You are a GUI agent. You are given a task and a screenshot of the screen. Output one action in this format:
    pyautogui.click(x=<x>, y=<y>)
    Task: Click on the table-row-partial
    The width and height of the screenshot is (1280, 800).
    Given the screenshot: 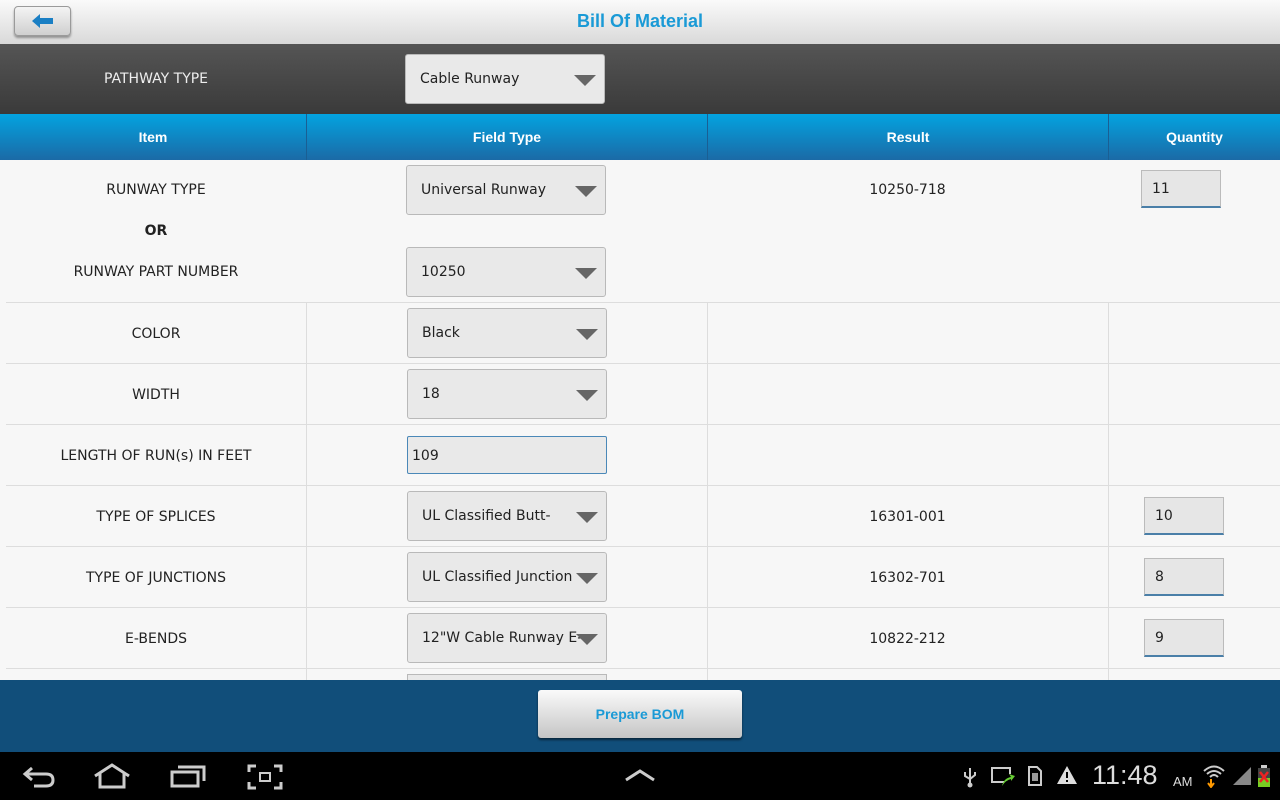 What is the action you would take?
    pyautogui.click(x=643, y=676)
    